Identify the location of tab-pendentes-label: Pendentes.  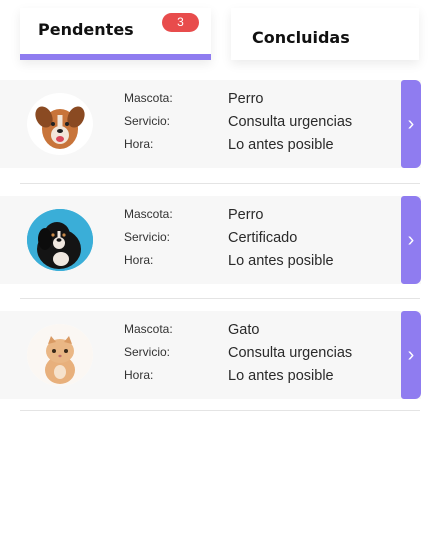
(86, 29).